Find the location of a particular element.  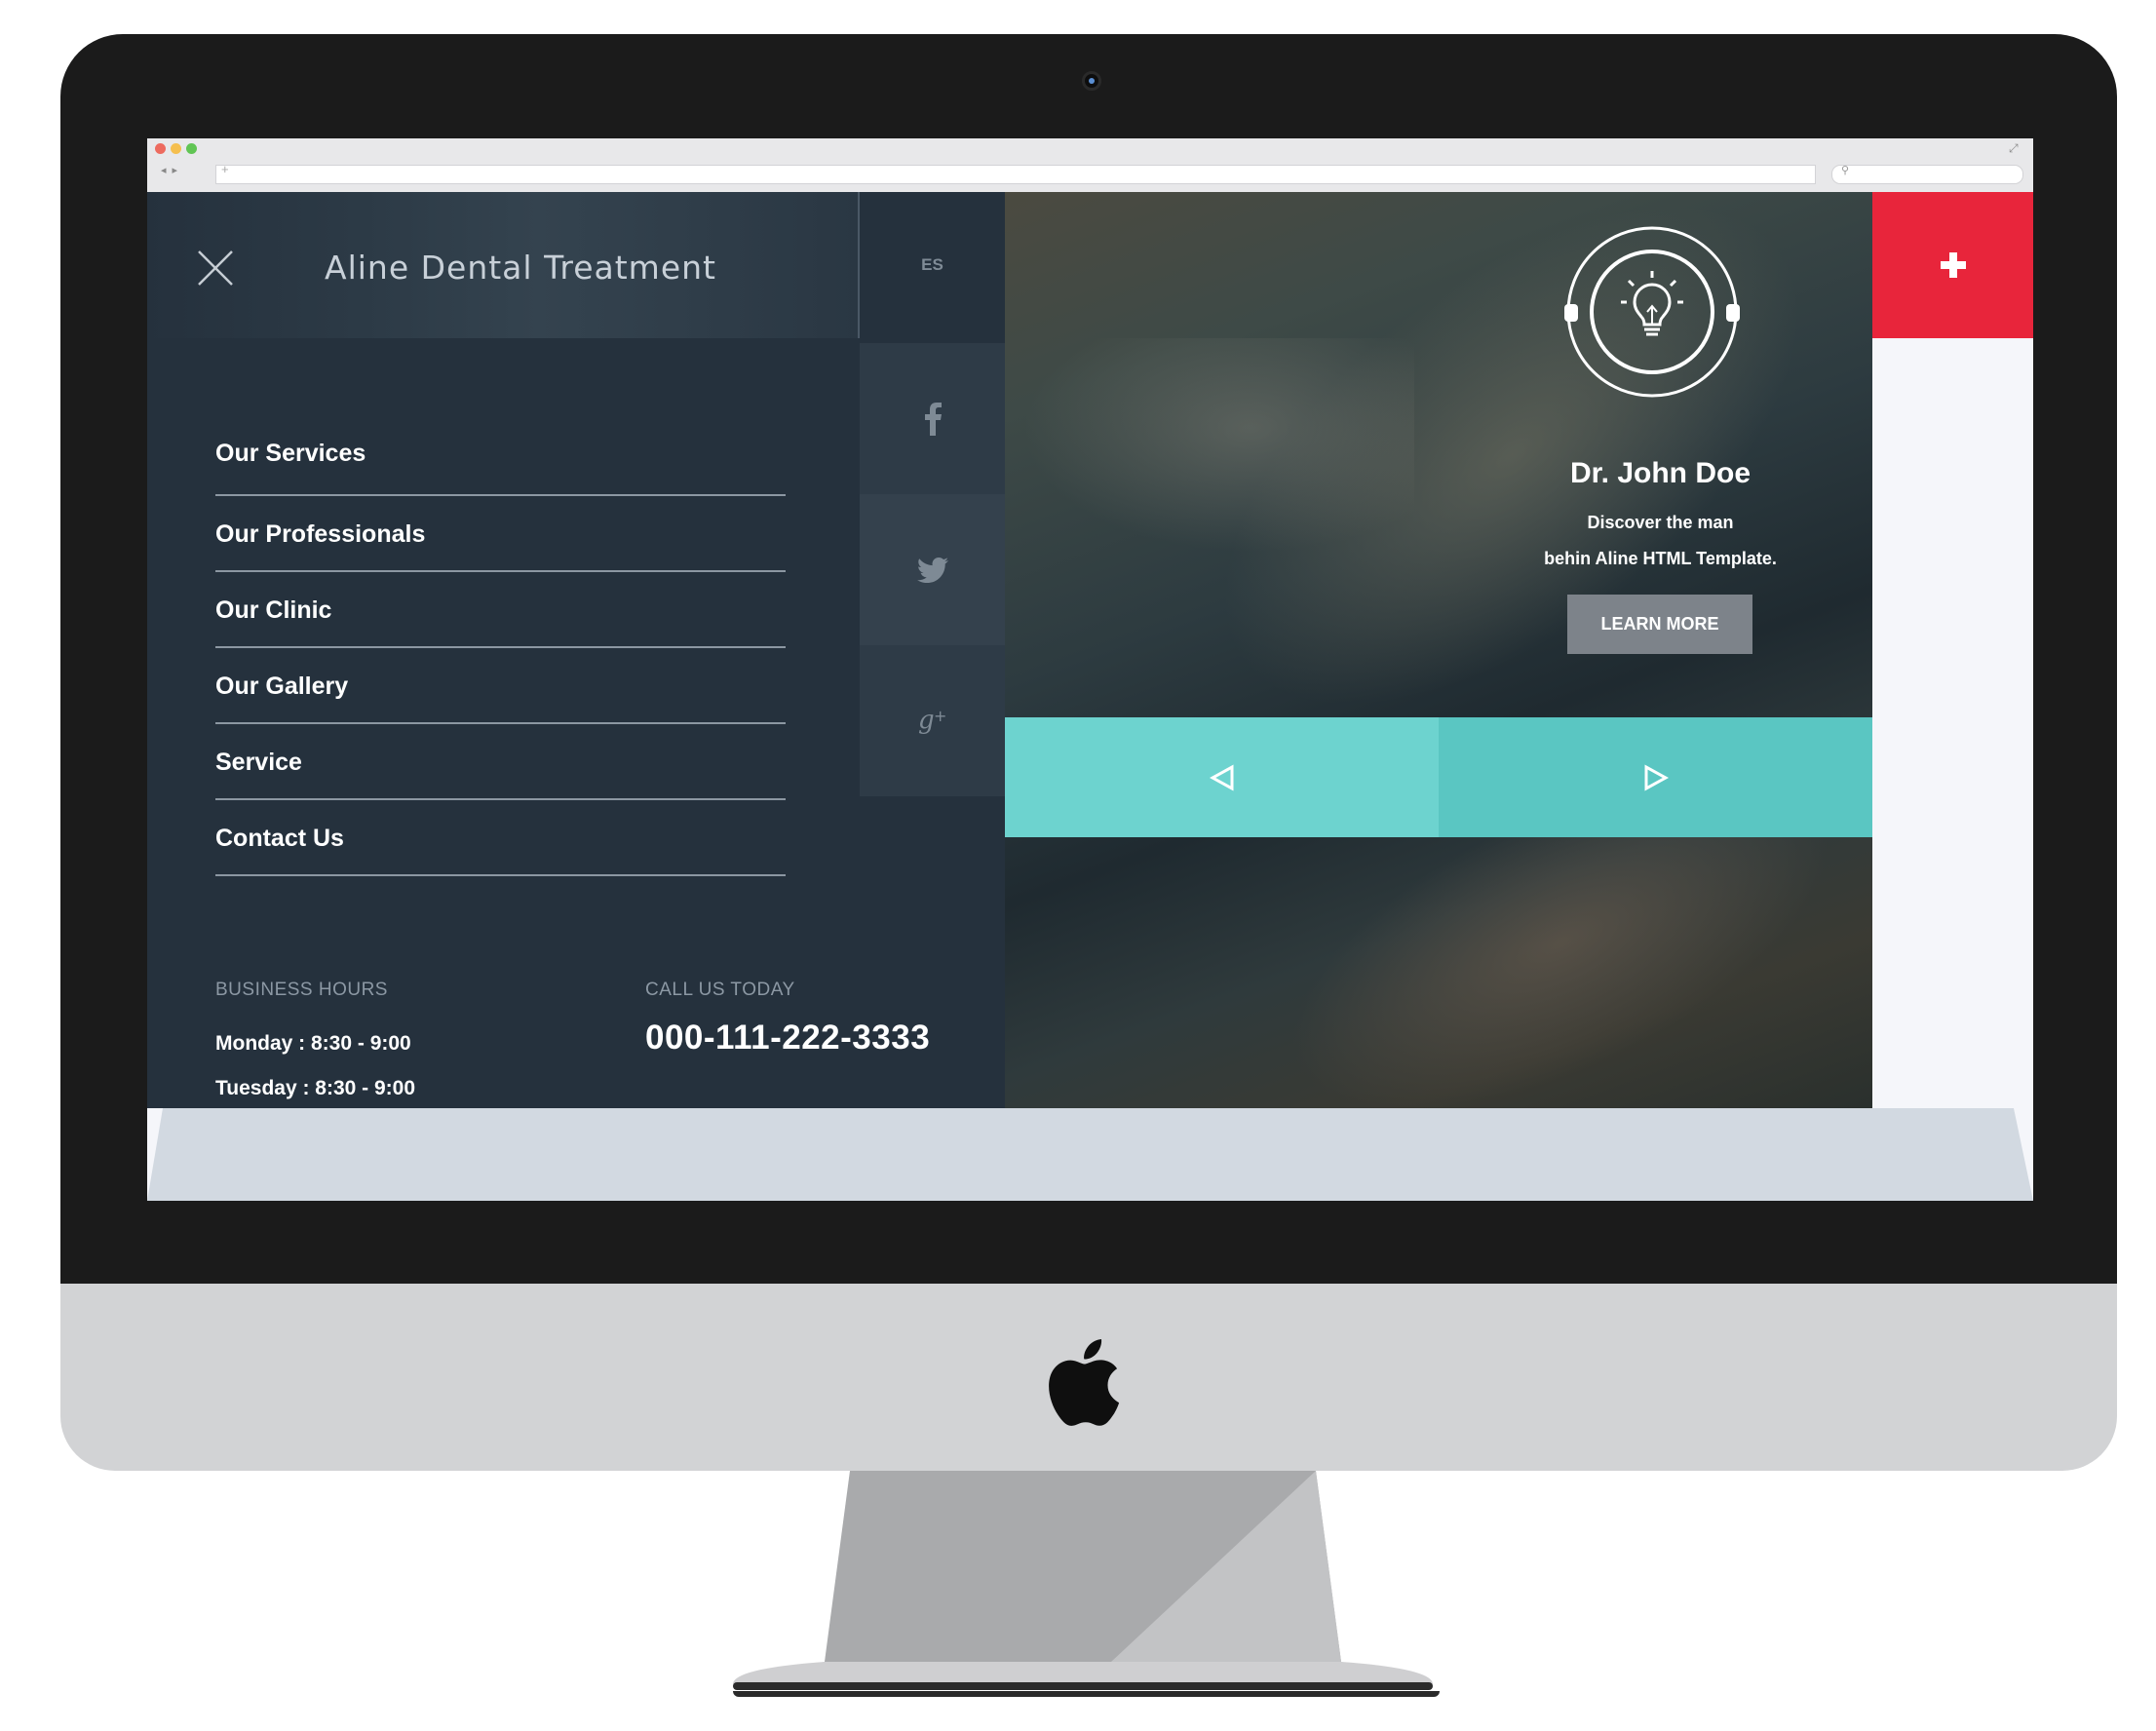

plus-icon is located at coordinates (1953, 265).